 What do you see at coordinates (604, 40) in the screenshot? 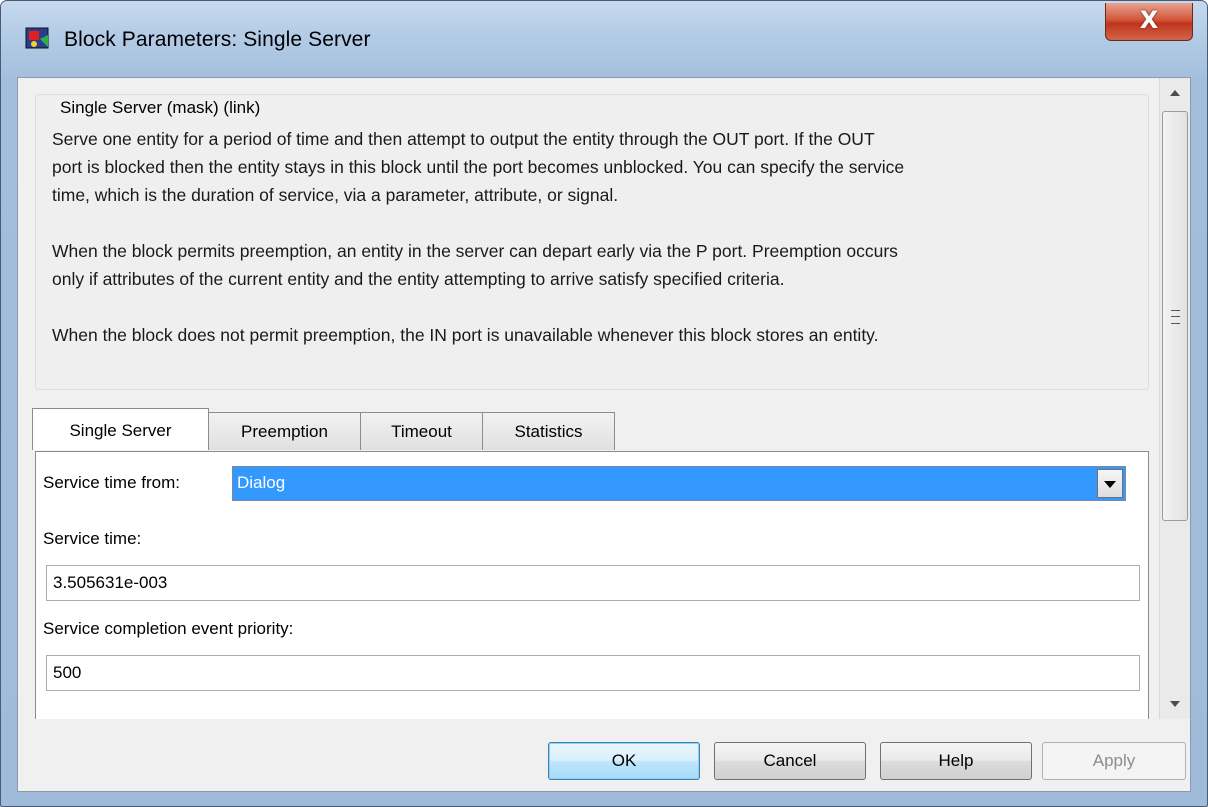
I see `title-bar: Block Parameters: Single Server X` at bounding box center [604, 40].